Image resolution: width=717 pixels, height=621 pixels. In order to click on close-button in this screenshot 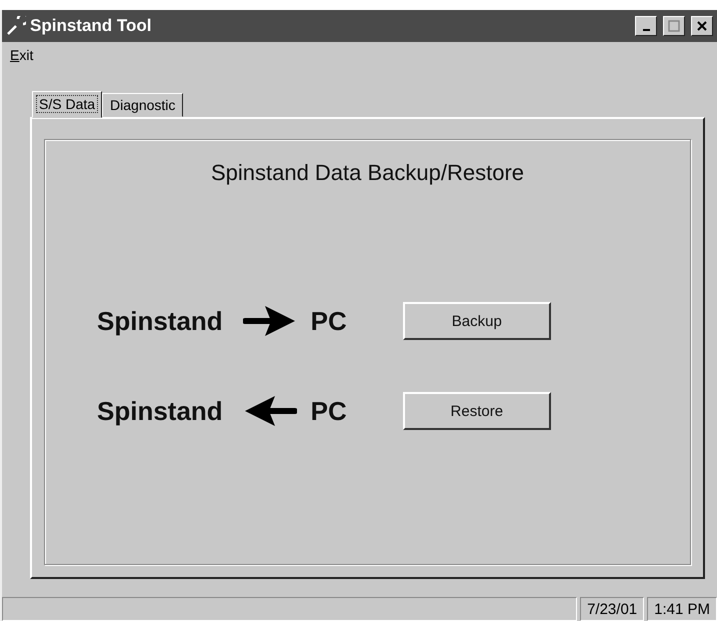, I will do `click(702, 26)`.